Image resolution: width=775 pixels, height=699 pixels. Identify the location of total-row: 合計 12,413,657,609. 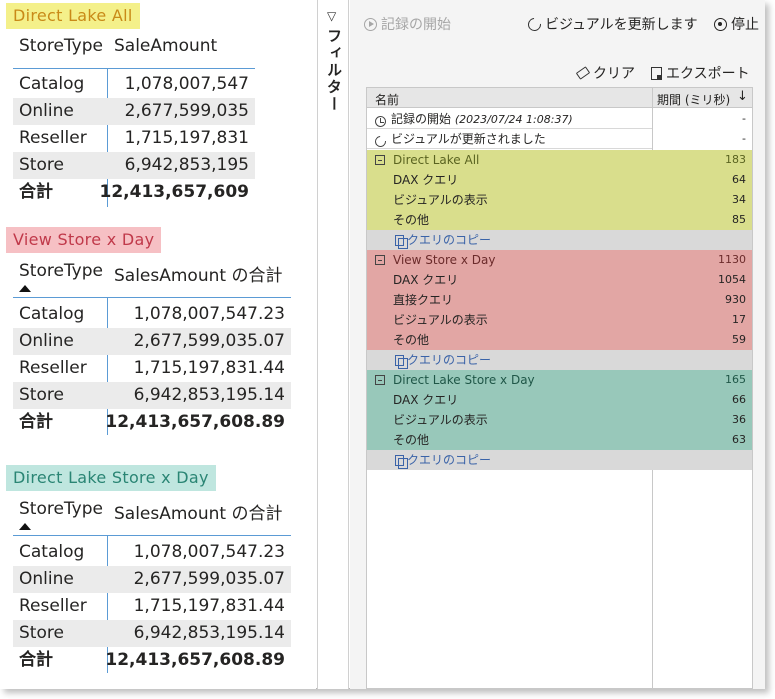
(134, 192).